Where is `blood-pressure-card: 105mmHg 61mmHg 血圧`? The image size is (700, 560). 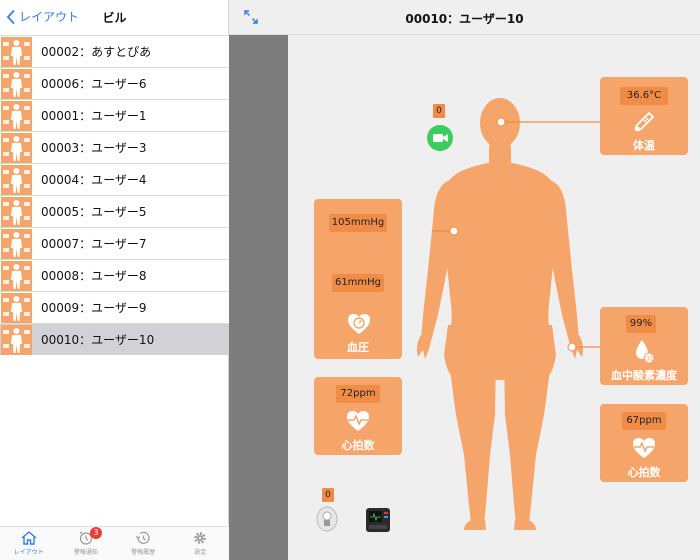
blood-pressure-card: 105mmHg 61mmHg 血圧 is located at coordinates (358, 279).